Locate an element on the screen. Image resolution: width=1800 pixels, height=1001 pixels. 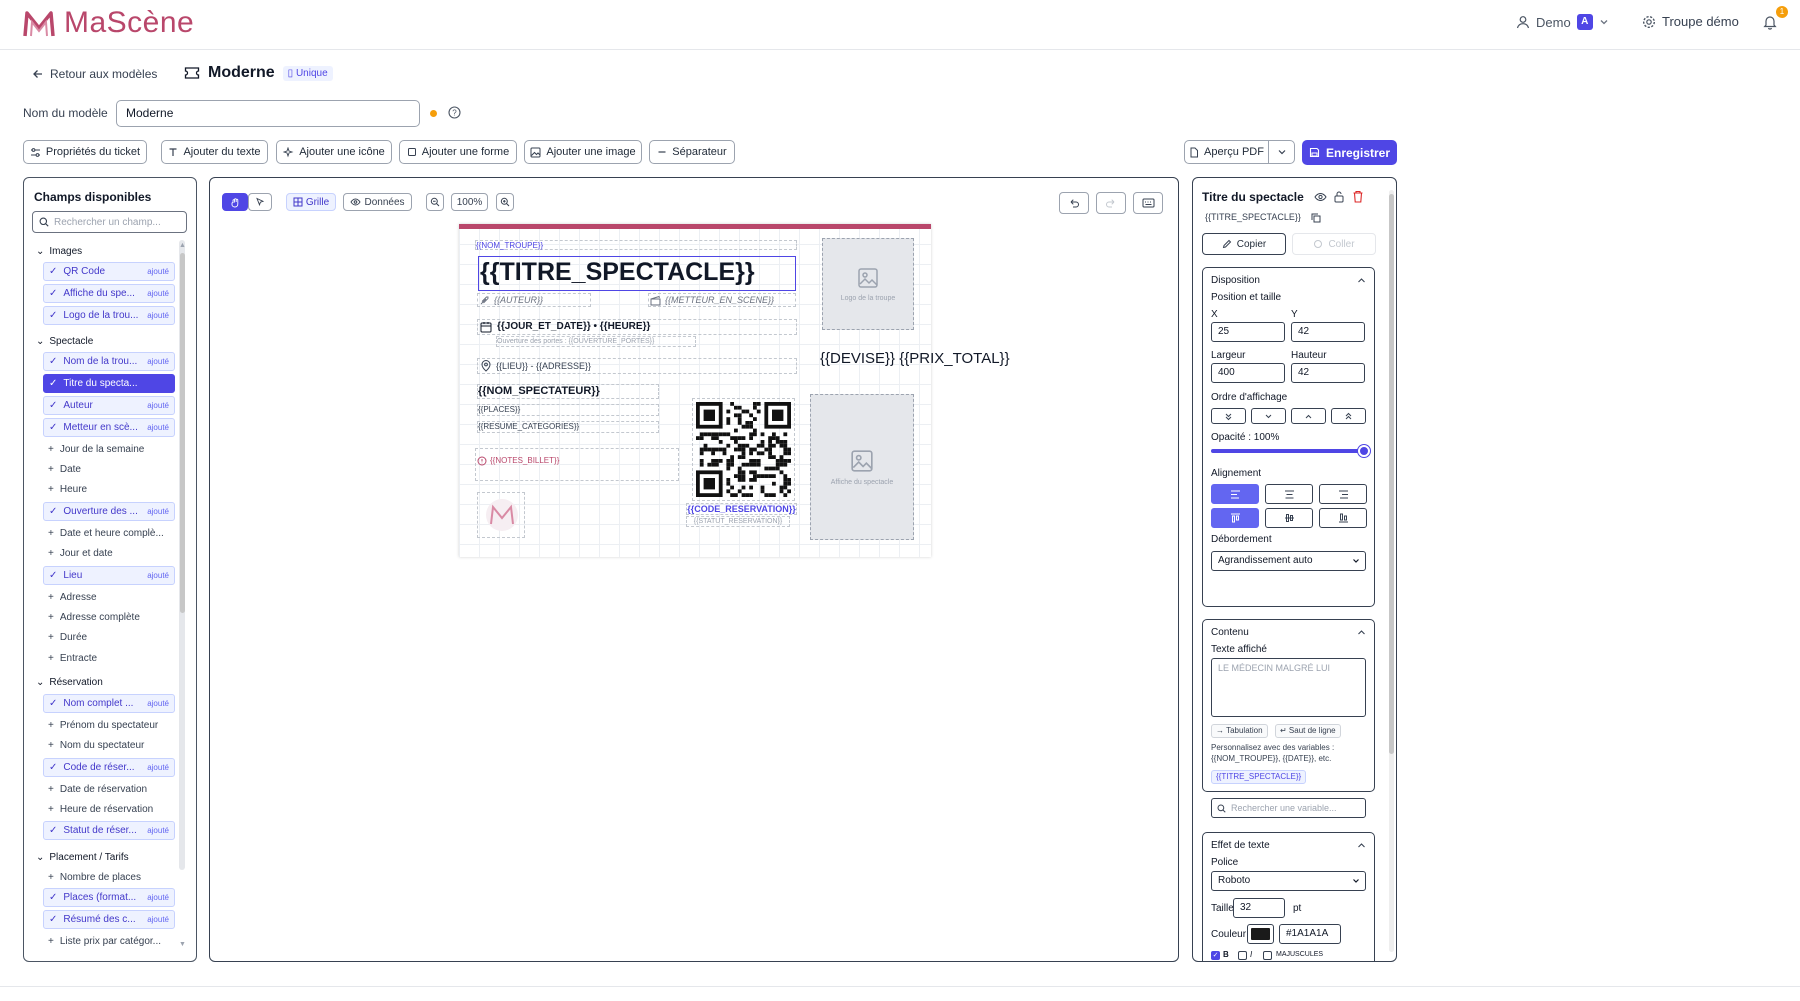
section-title: Contenu is located at coordinates (1230, 632).